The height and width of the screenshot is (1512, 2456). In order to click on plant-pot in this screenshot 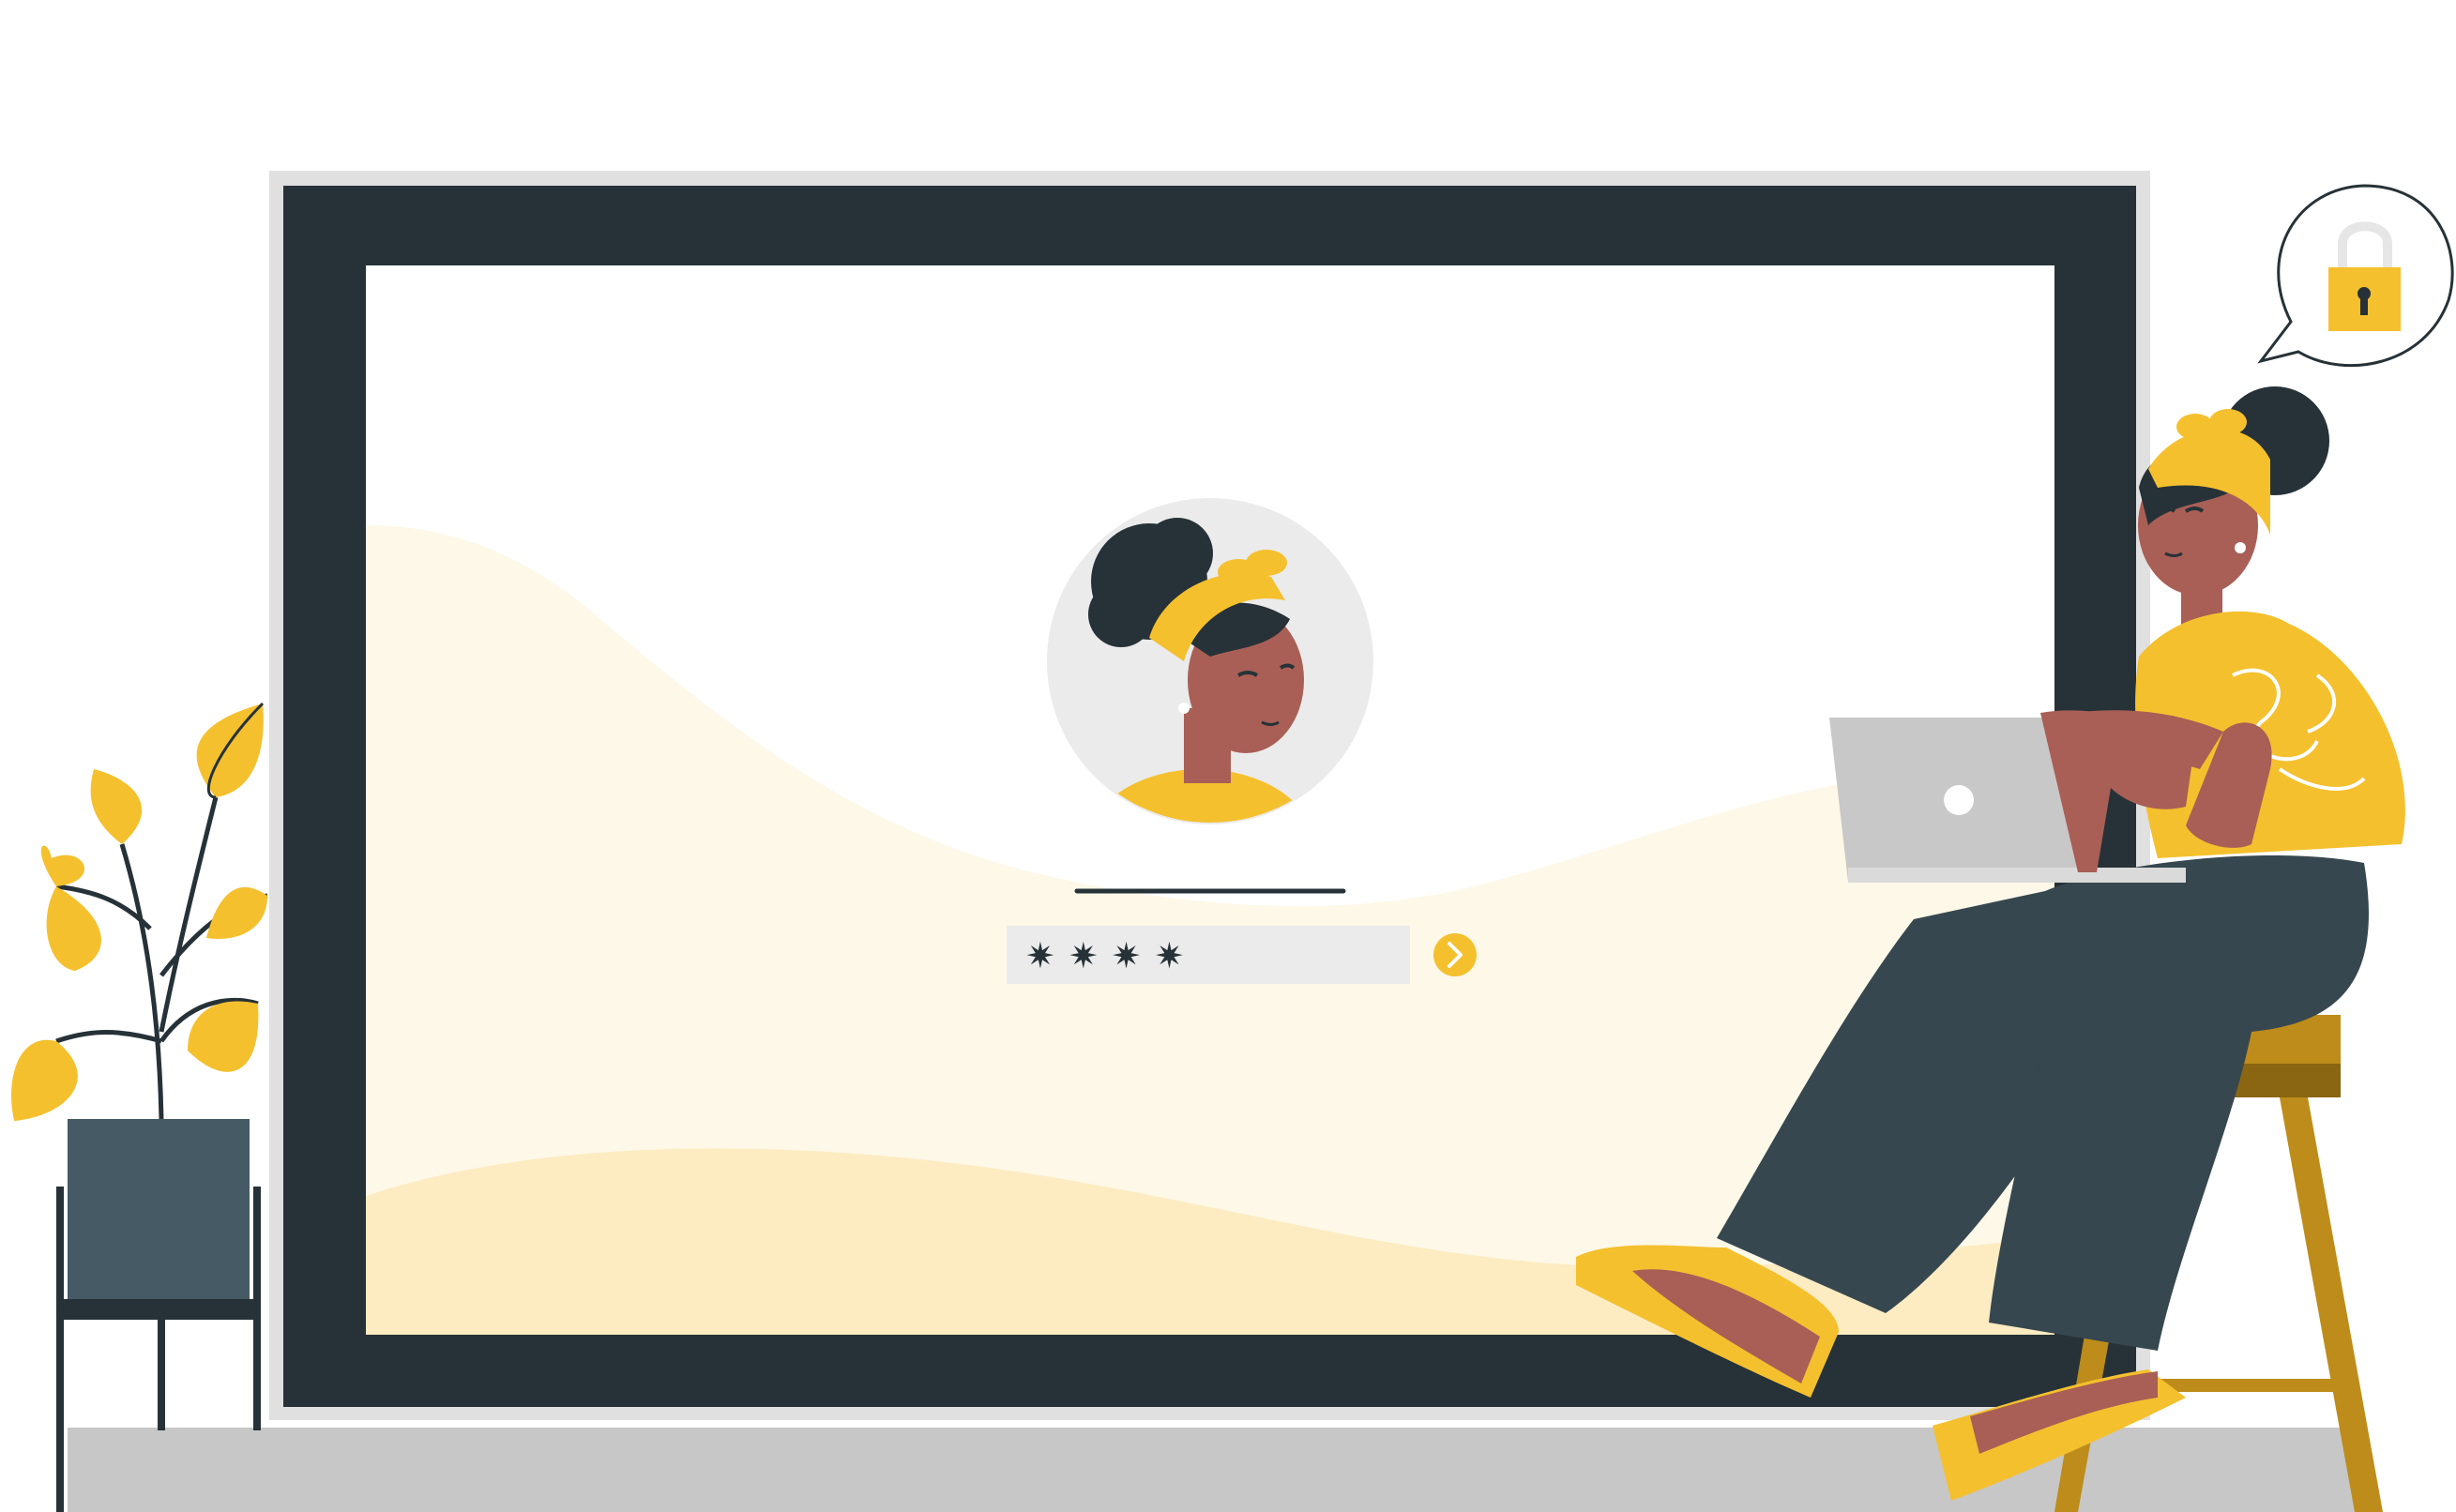, I will do `click(159, 1209)`.